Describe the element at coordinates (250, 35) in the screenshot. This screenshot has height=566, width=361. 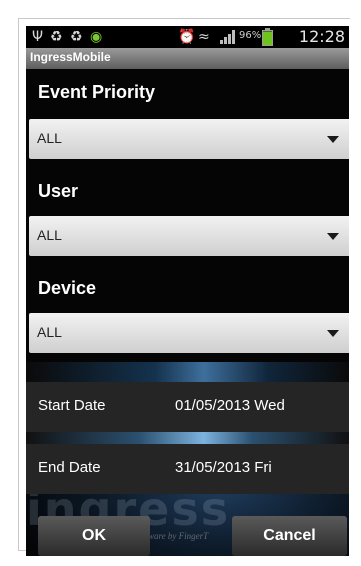
I see `battery-percent: 96%` at that location.